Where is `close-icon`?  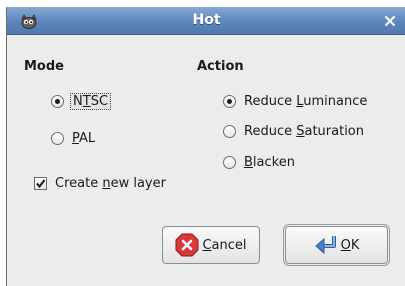 close-icon is located at coordinates (390, 21).